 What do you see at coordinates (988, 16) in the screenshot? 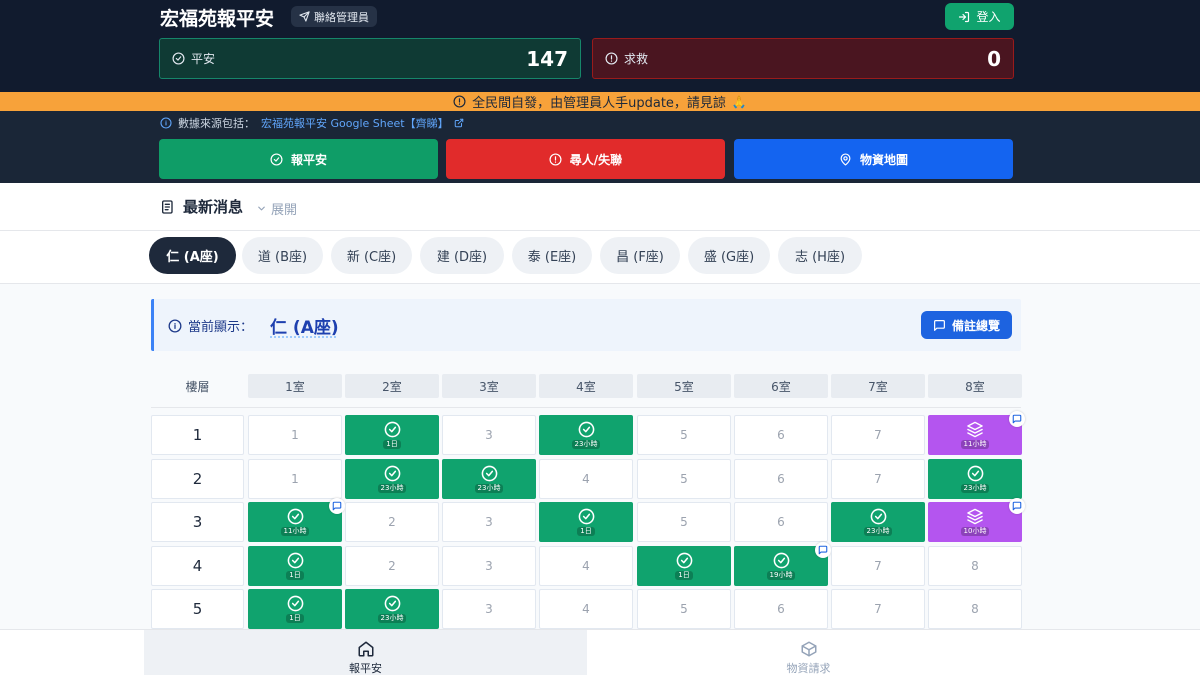
I see `login-label: 登入` at bounding box center [988, 16].